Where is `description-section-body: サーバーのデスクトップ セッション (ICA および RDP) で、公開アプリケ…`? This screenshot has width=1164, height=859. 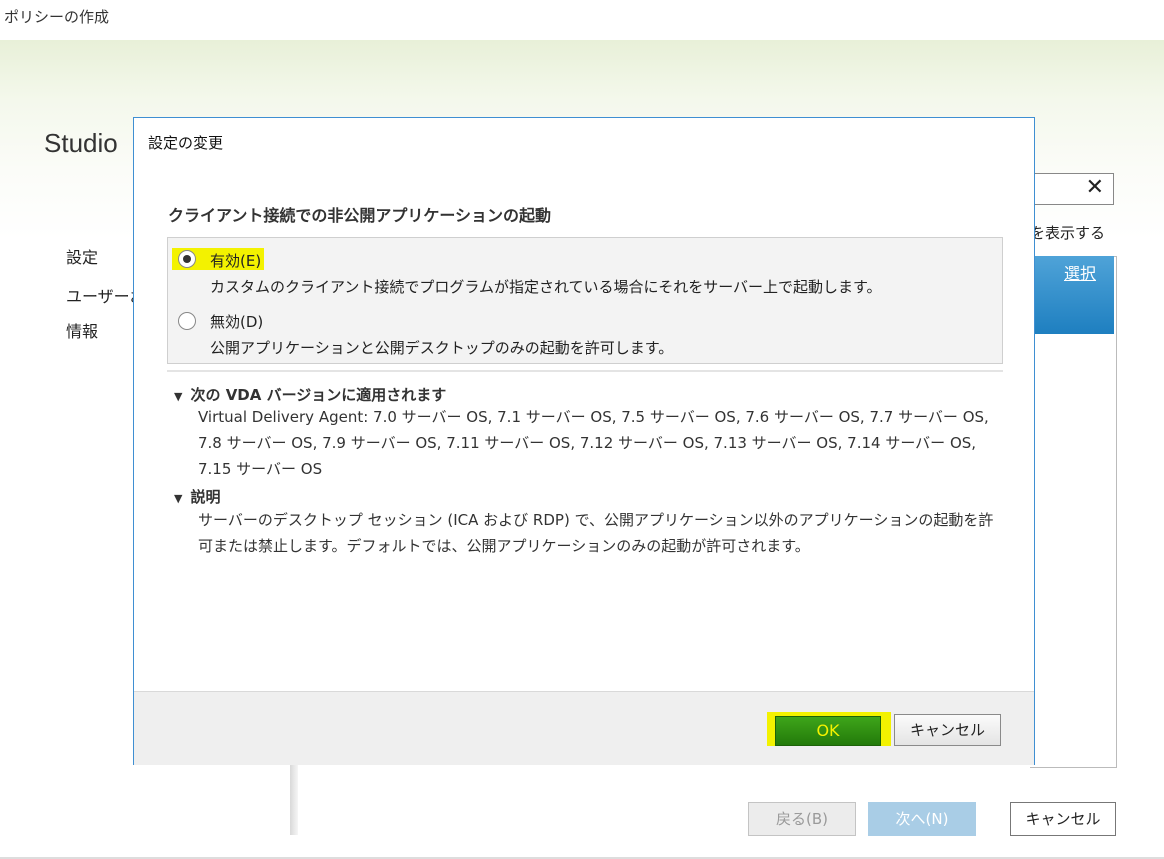 description-section-body: サーバーのデスクトップ セッション (ICA および RDP) で、公開アプリケ… is located at coordinates (596, 533).